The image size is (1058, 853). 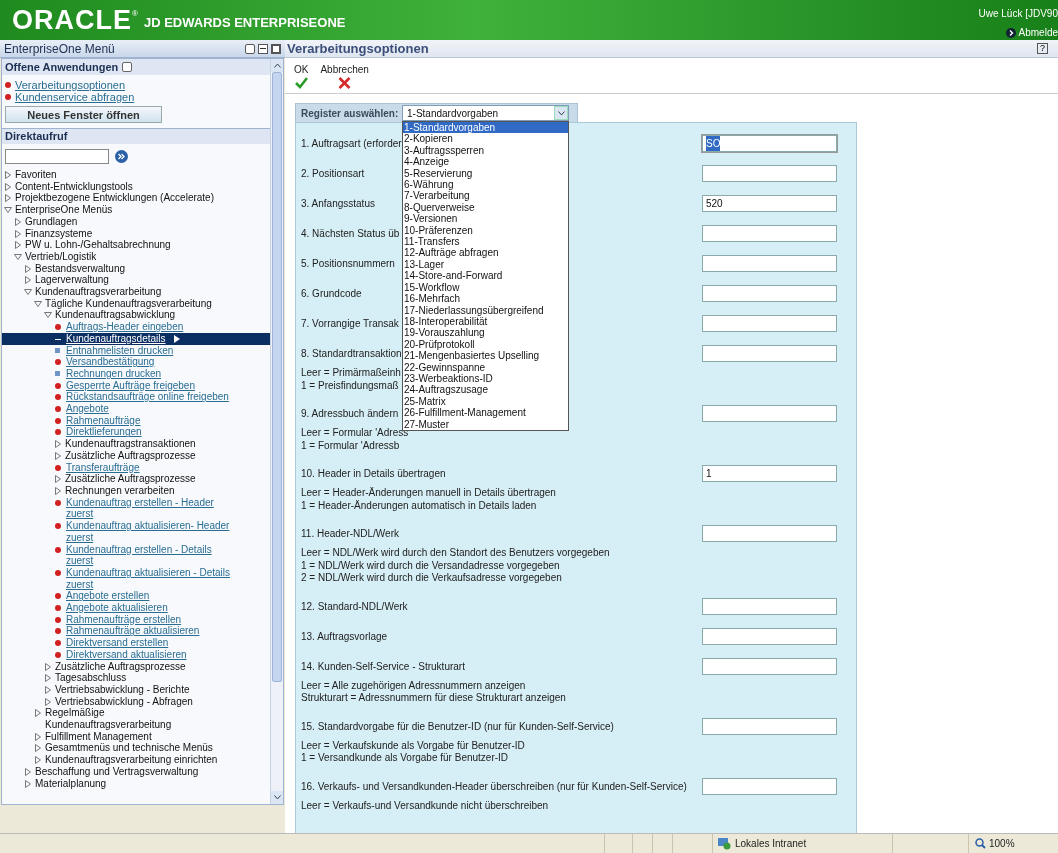 What do you see at coordinates (485, 219) in the screenshot?
I see `dropdown-option: 9-Versionen` at bounding box center [485, 219].